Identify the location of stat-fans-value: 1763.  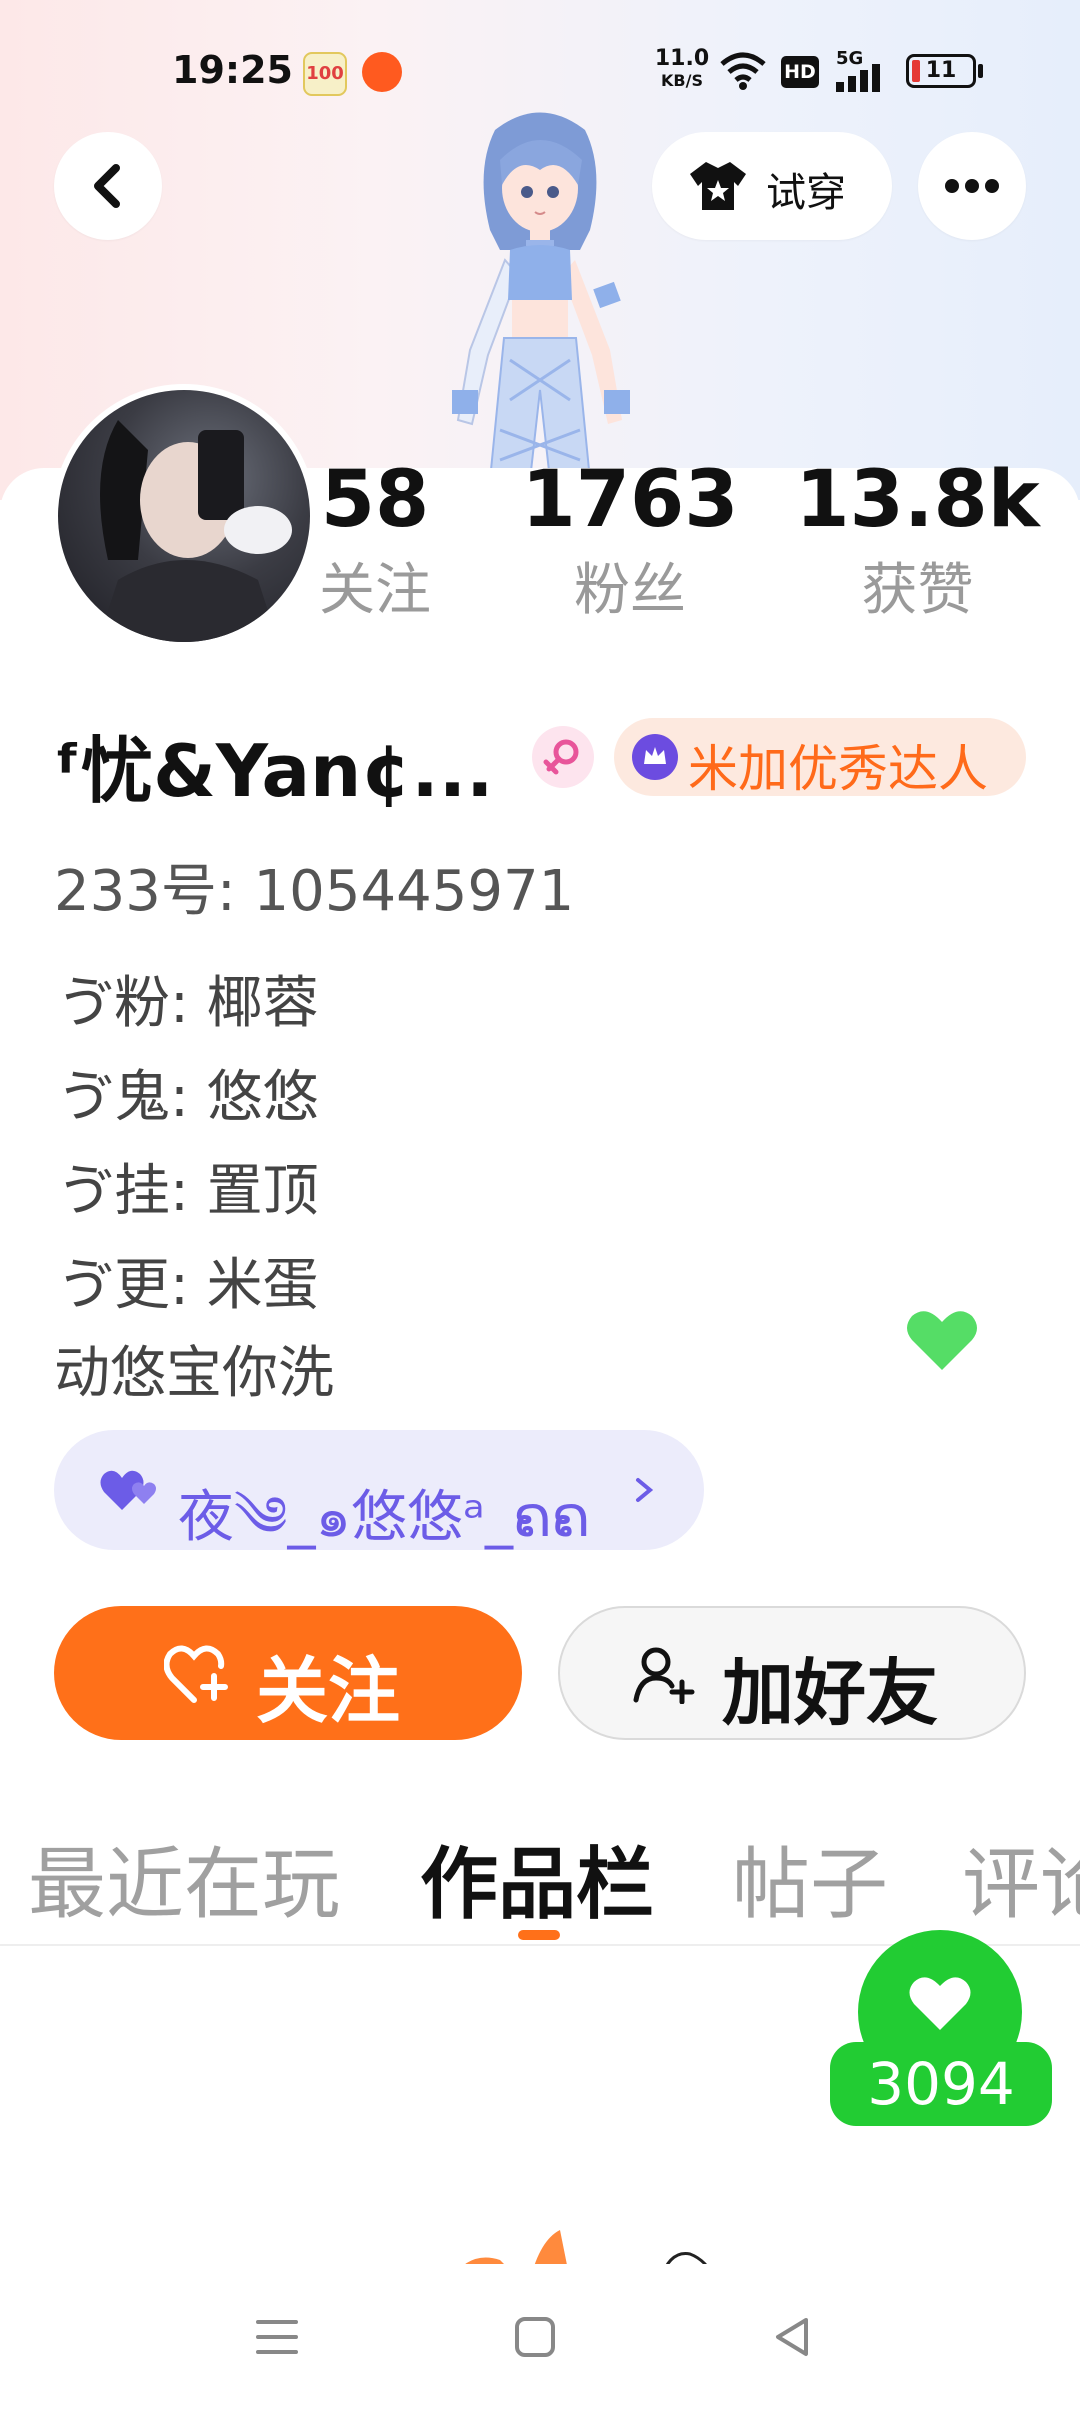
(630, 500).